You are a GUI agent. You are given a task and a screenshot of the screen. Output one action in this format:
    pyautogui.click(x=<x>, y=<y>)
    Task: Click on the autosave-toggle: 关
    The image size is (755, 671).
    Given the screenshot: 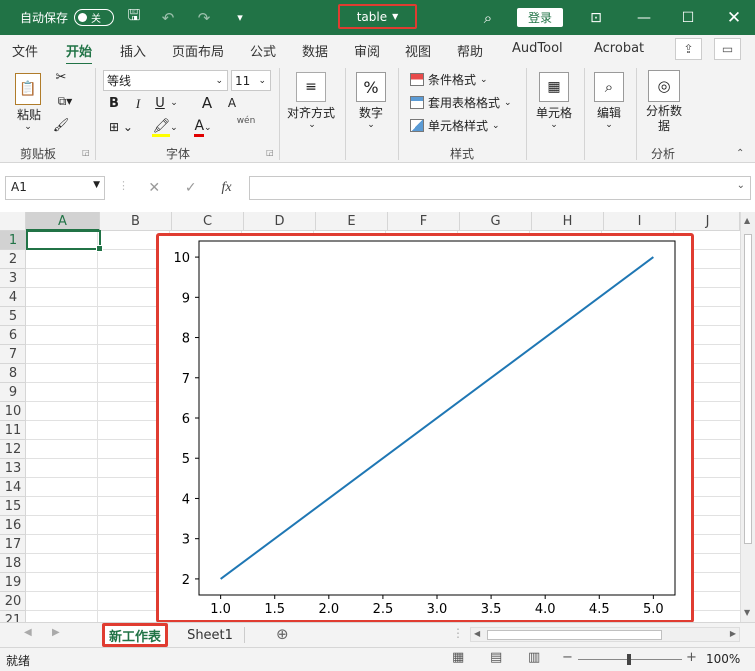 What is the action you would take?
    pyautogui.click(x=94, y=17)
    